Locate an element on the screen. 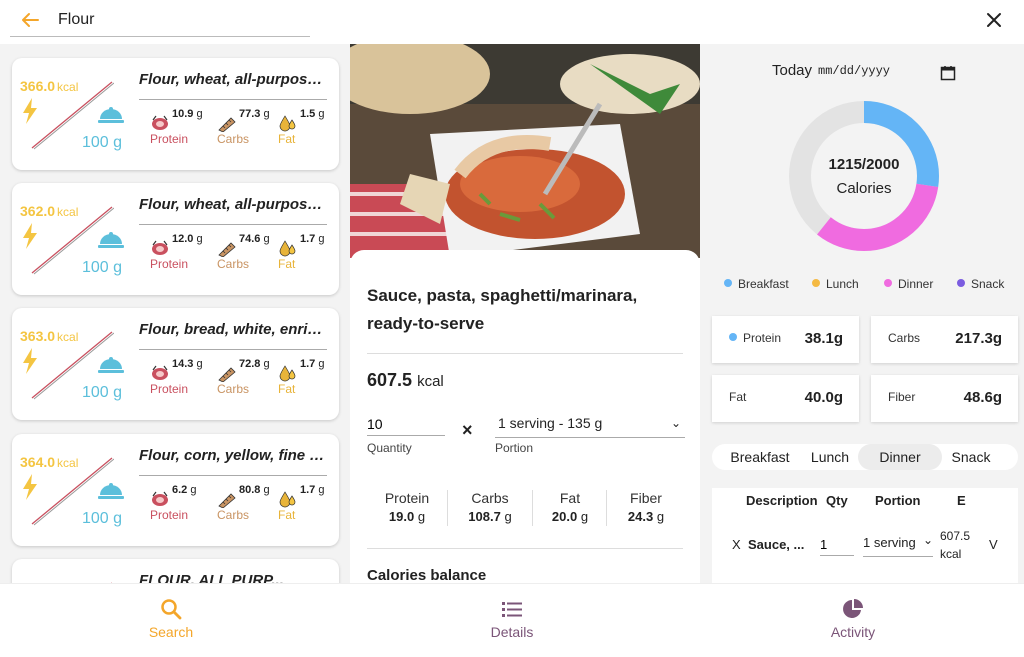  list-icon is located at coordinates (512, 609).